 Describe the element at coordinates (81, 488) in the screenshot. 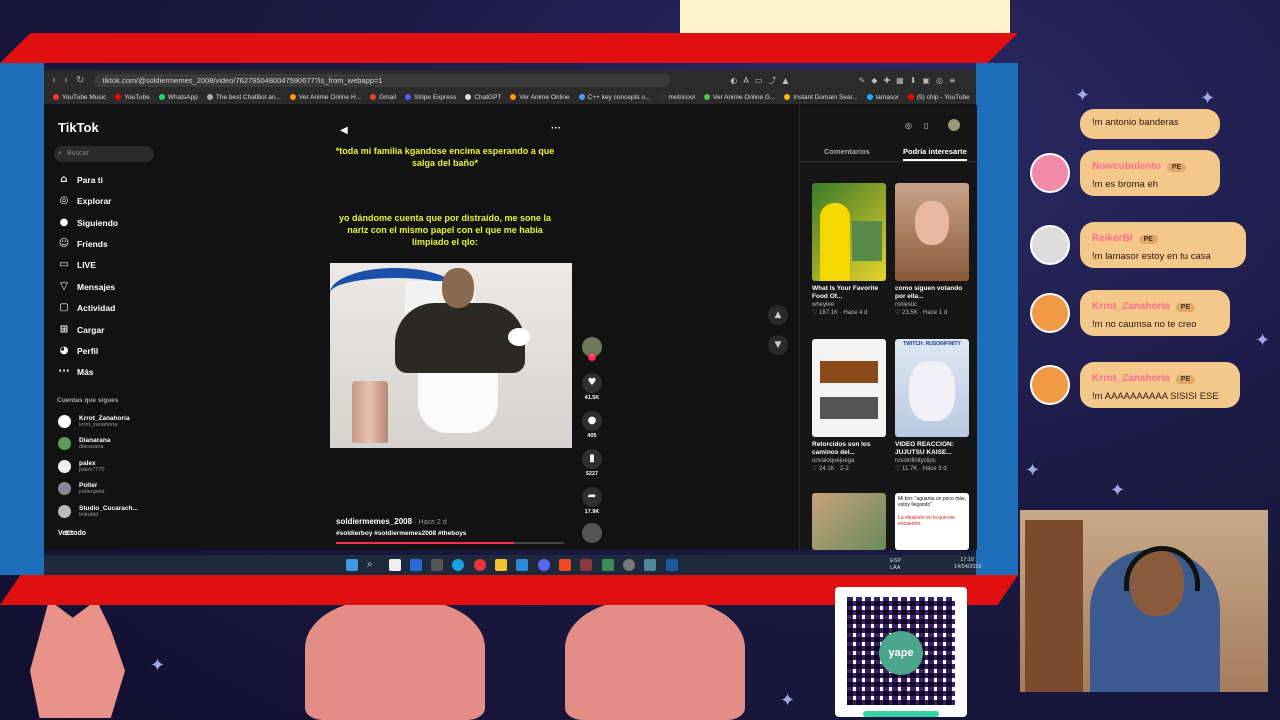

I see `following-account: Polter poltergeist` at that location.